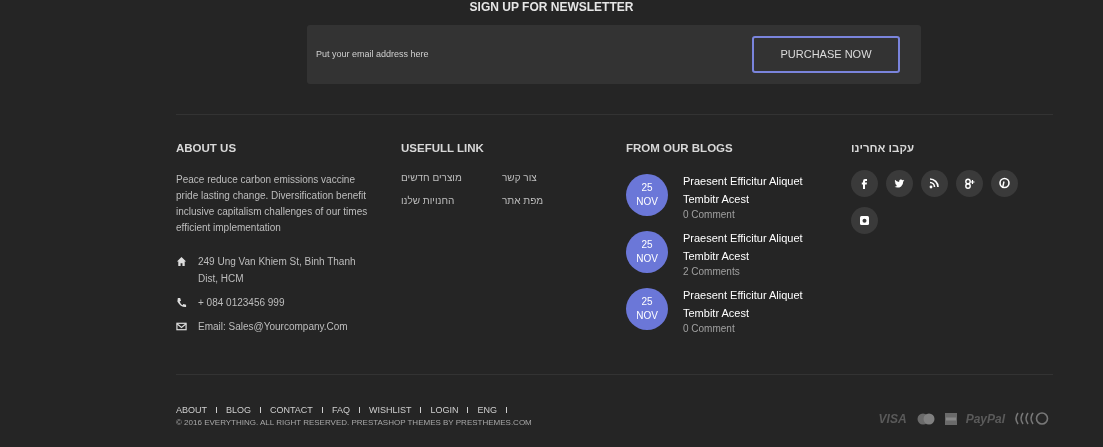  Describe the element at coordinates (443, 148) in the screenshot. I see `column-heading: USEFULL LINK` at that location.